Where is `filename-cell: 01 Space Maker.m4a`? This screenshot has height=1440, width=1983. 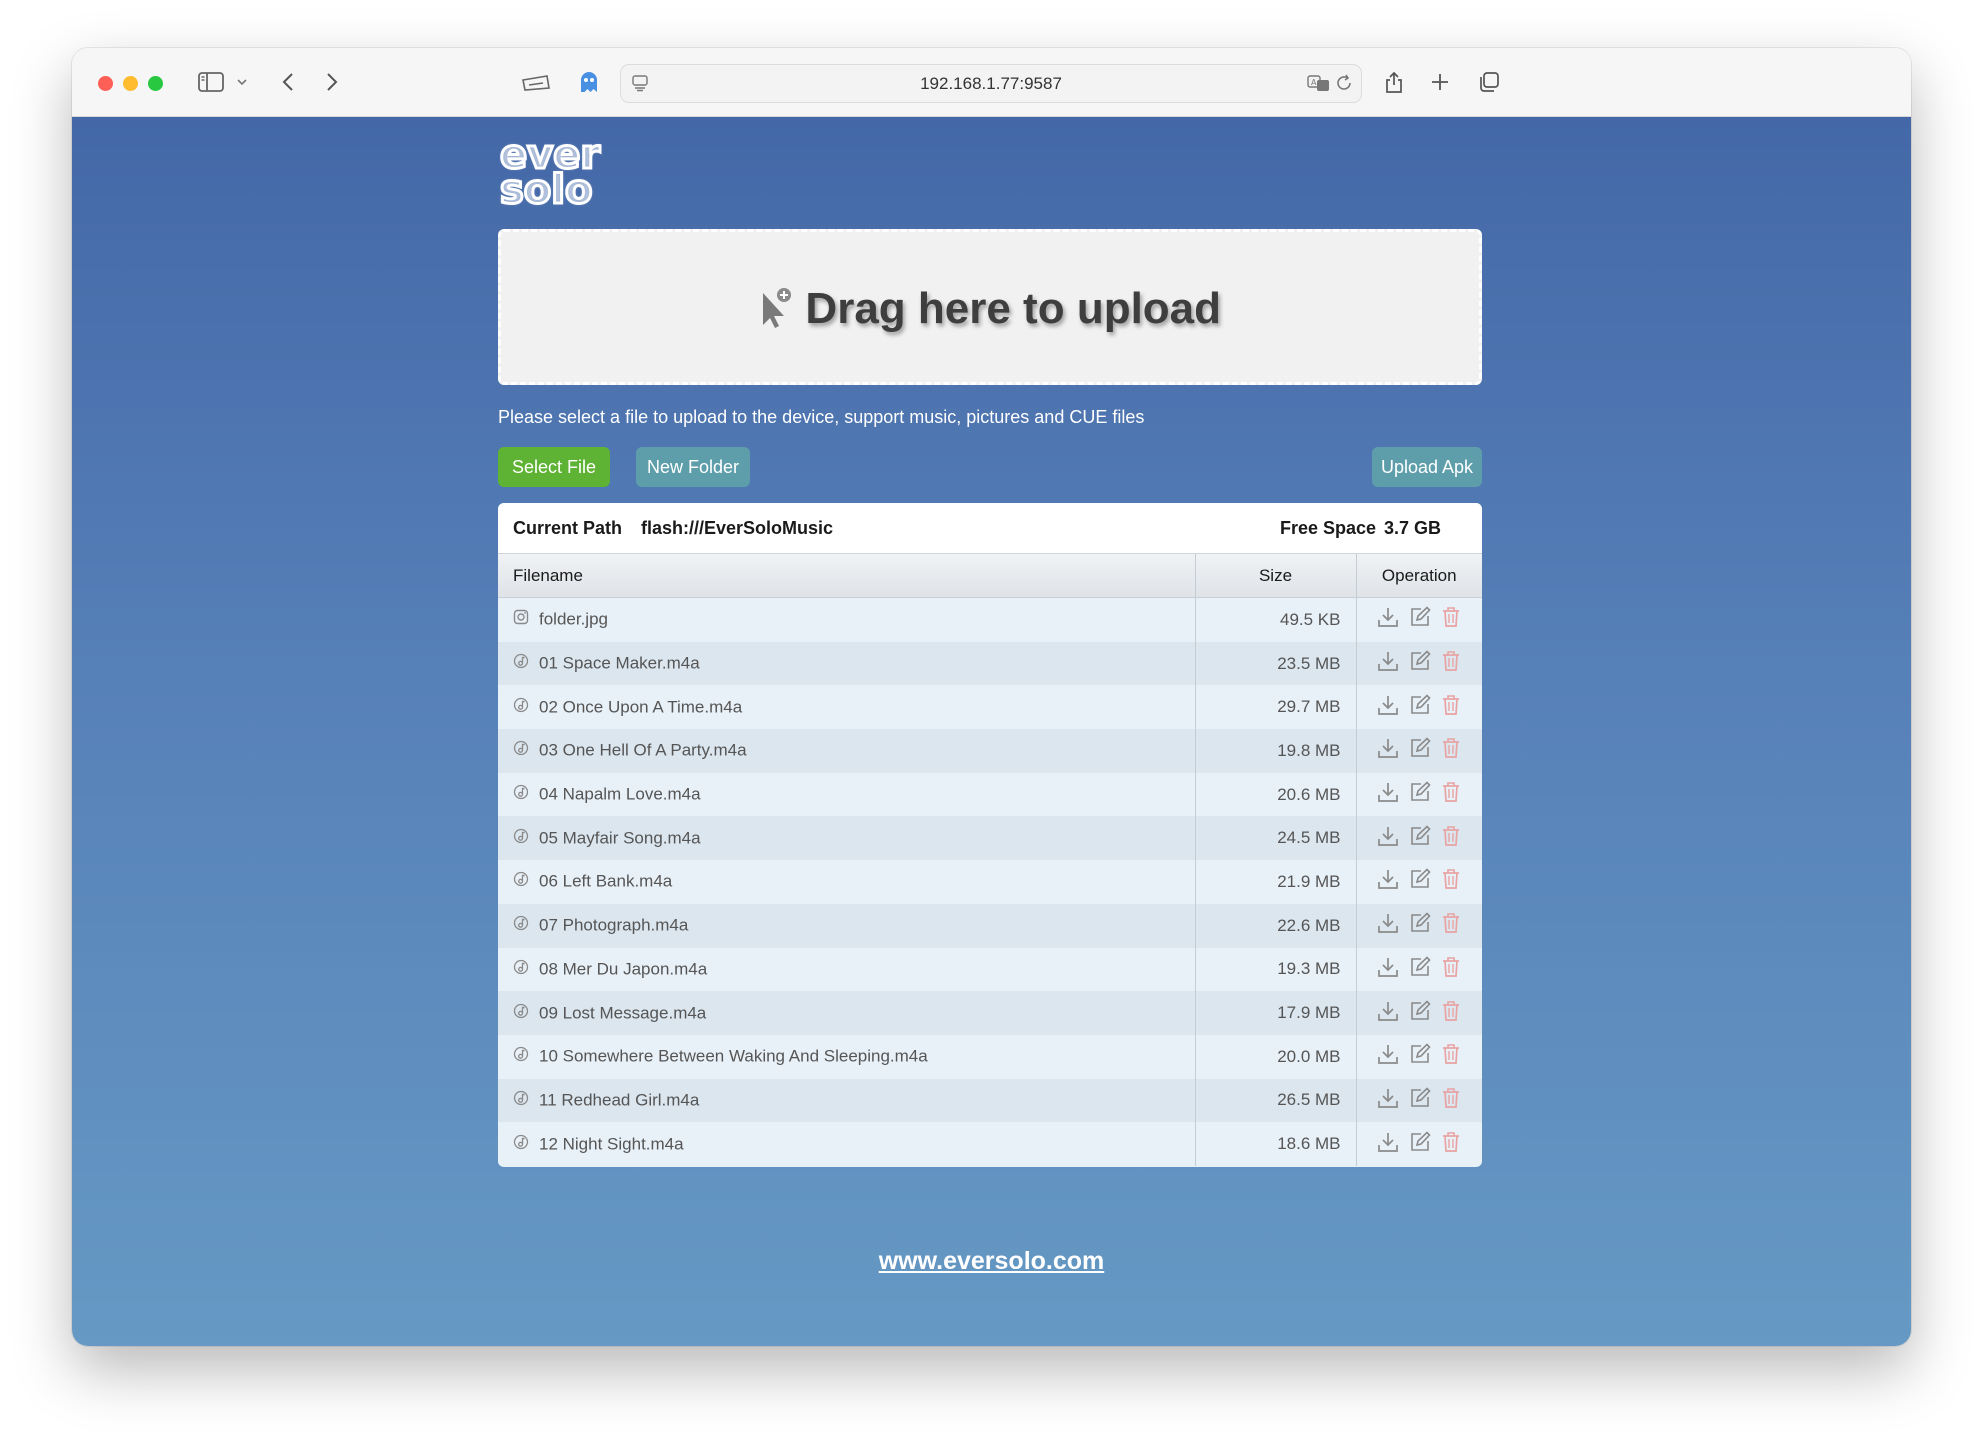
filename-cell: 01 Space Maker.m4a is located at coordinates (846, 663).